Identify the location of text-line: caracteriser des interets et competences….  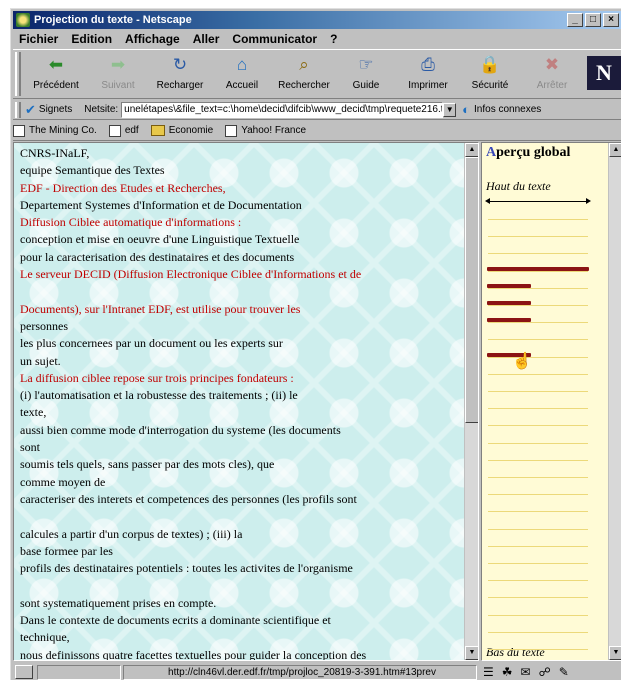
(188, 498).